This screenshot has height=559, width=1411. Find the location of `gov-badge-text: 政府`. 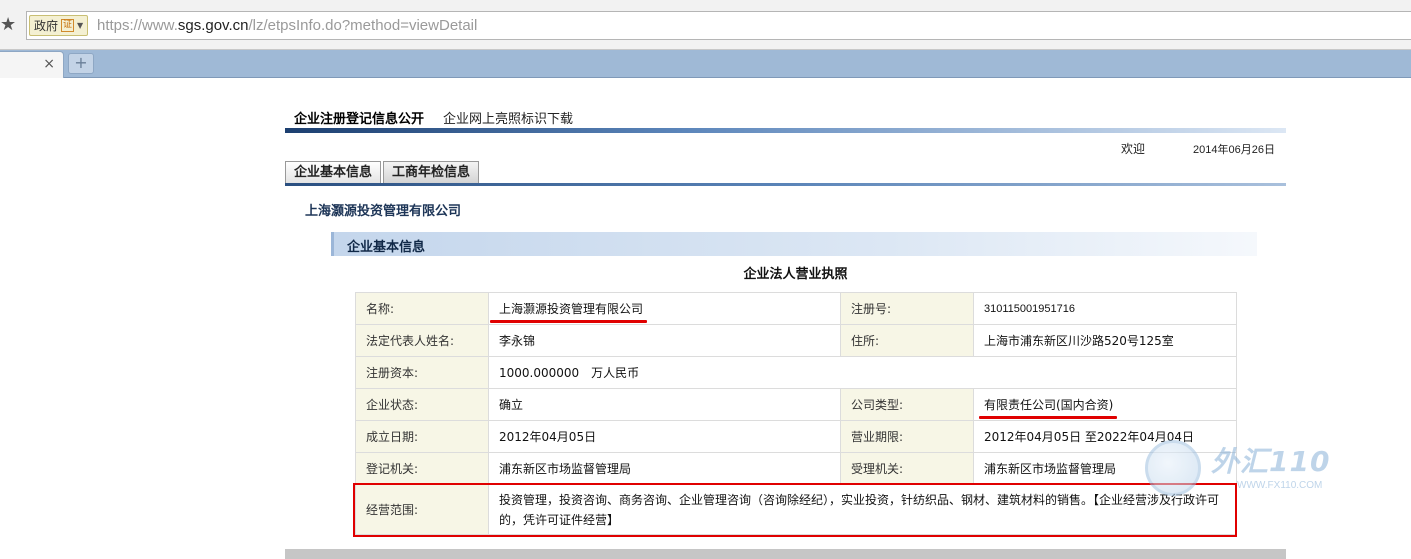

gov-badge-text: 政府 is located at coordinates (46, 26).